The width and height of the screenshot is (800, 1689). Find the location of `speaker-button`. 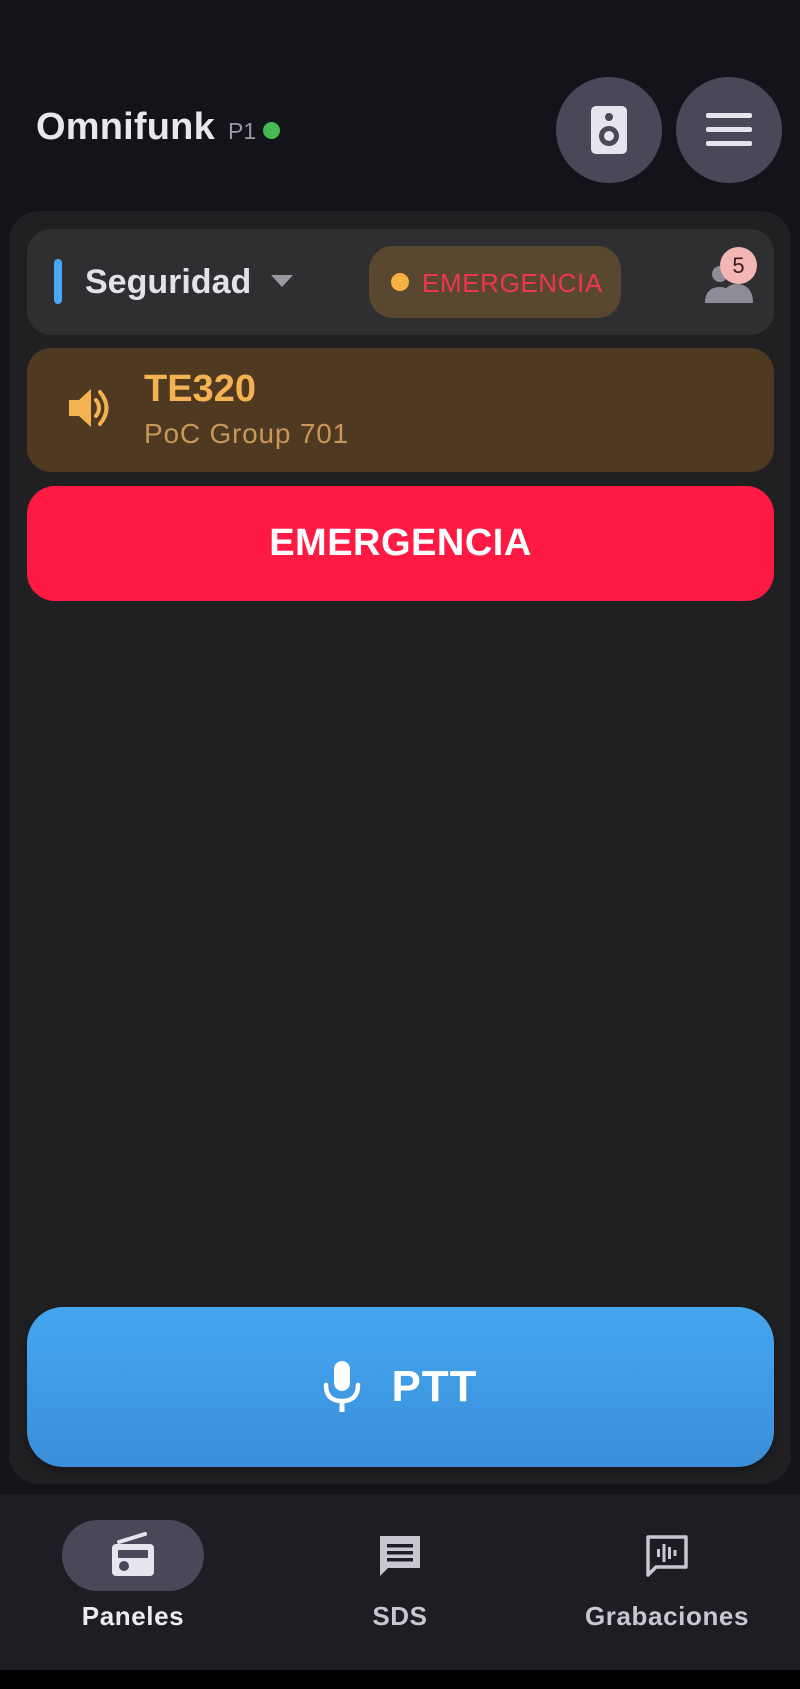

speaker-button is located at coordinates (609, 130).